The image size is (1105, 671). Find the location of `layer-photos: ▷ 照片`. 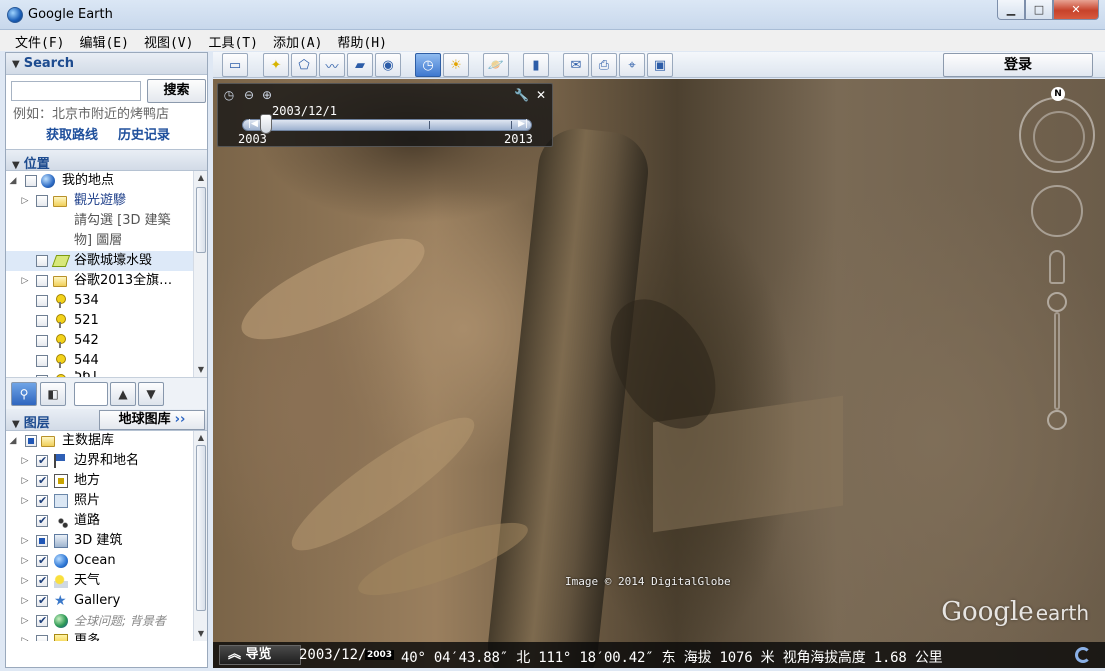

layer-photos: ▷ 照片 is located at coordinates (106, 501).